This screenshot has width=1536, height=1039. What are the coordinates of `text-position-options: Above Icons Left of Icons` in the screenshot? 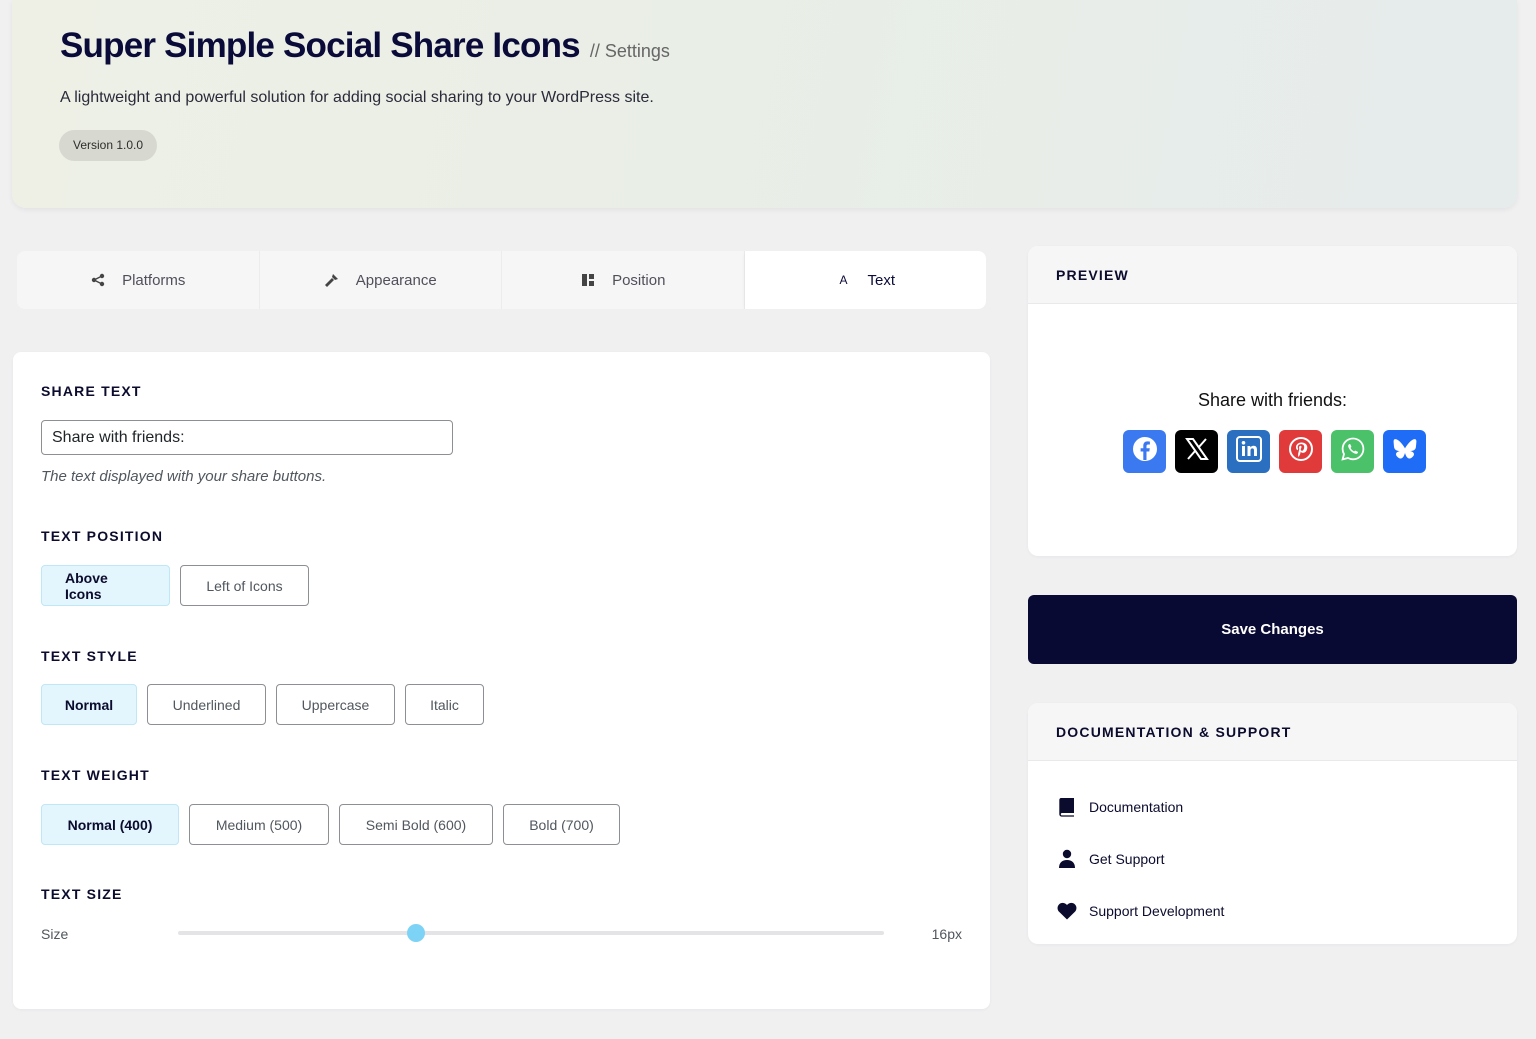 It's located at (175, 585).